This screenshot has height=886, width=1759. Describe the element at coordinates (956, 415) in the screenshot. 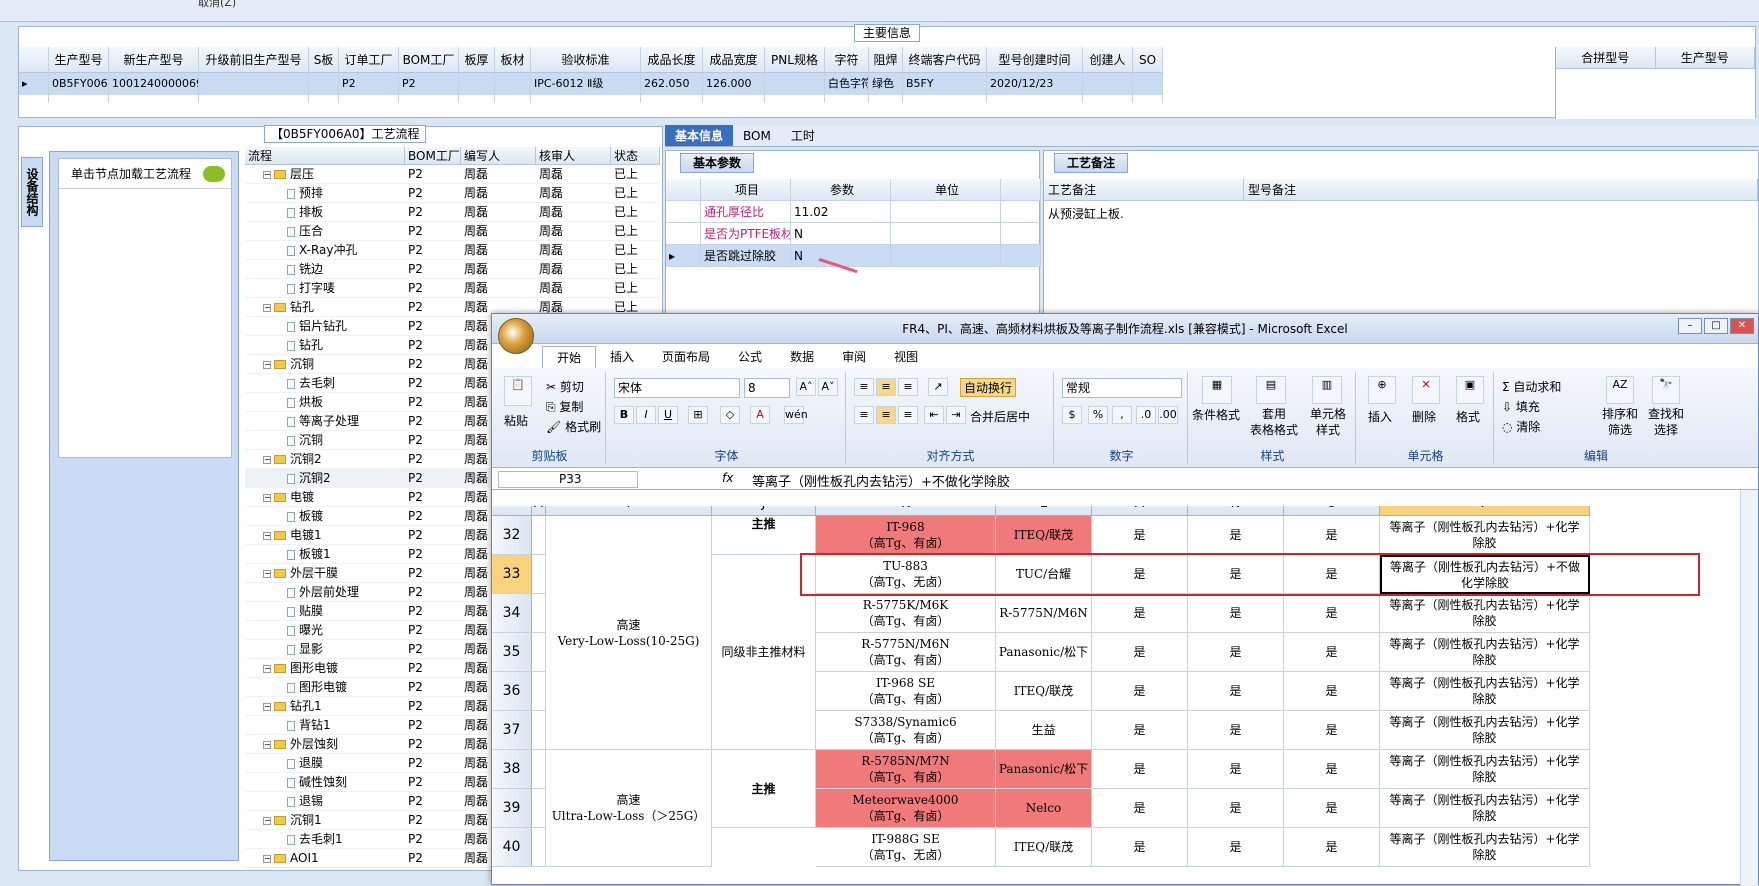

I see `increase-indent-icon: ⇥` at that location.